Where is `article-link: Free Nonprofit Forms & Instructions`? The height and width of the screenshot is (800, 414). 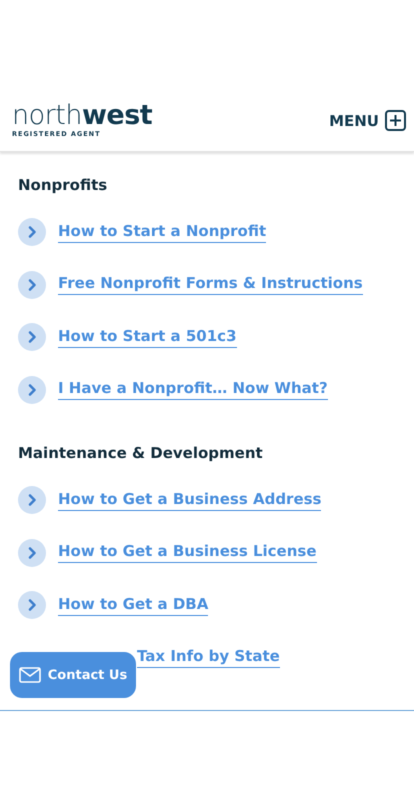 article-link: Free Nonprofit Forms & Instructions is located at coordinates (210, 285).